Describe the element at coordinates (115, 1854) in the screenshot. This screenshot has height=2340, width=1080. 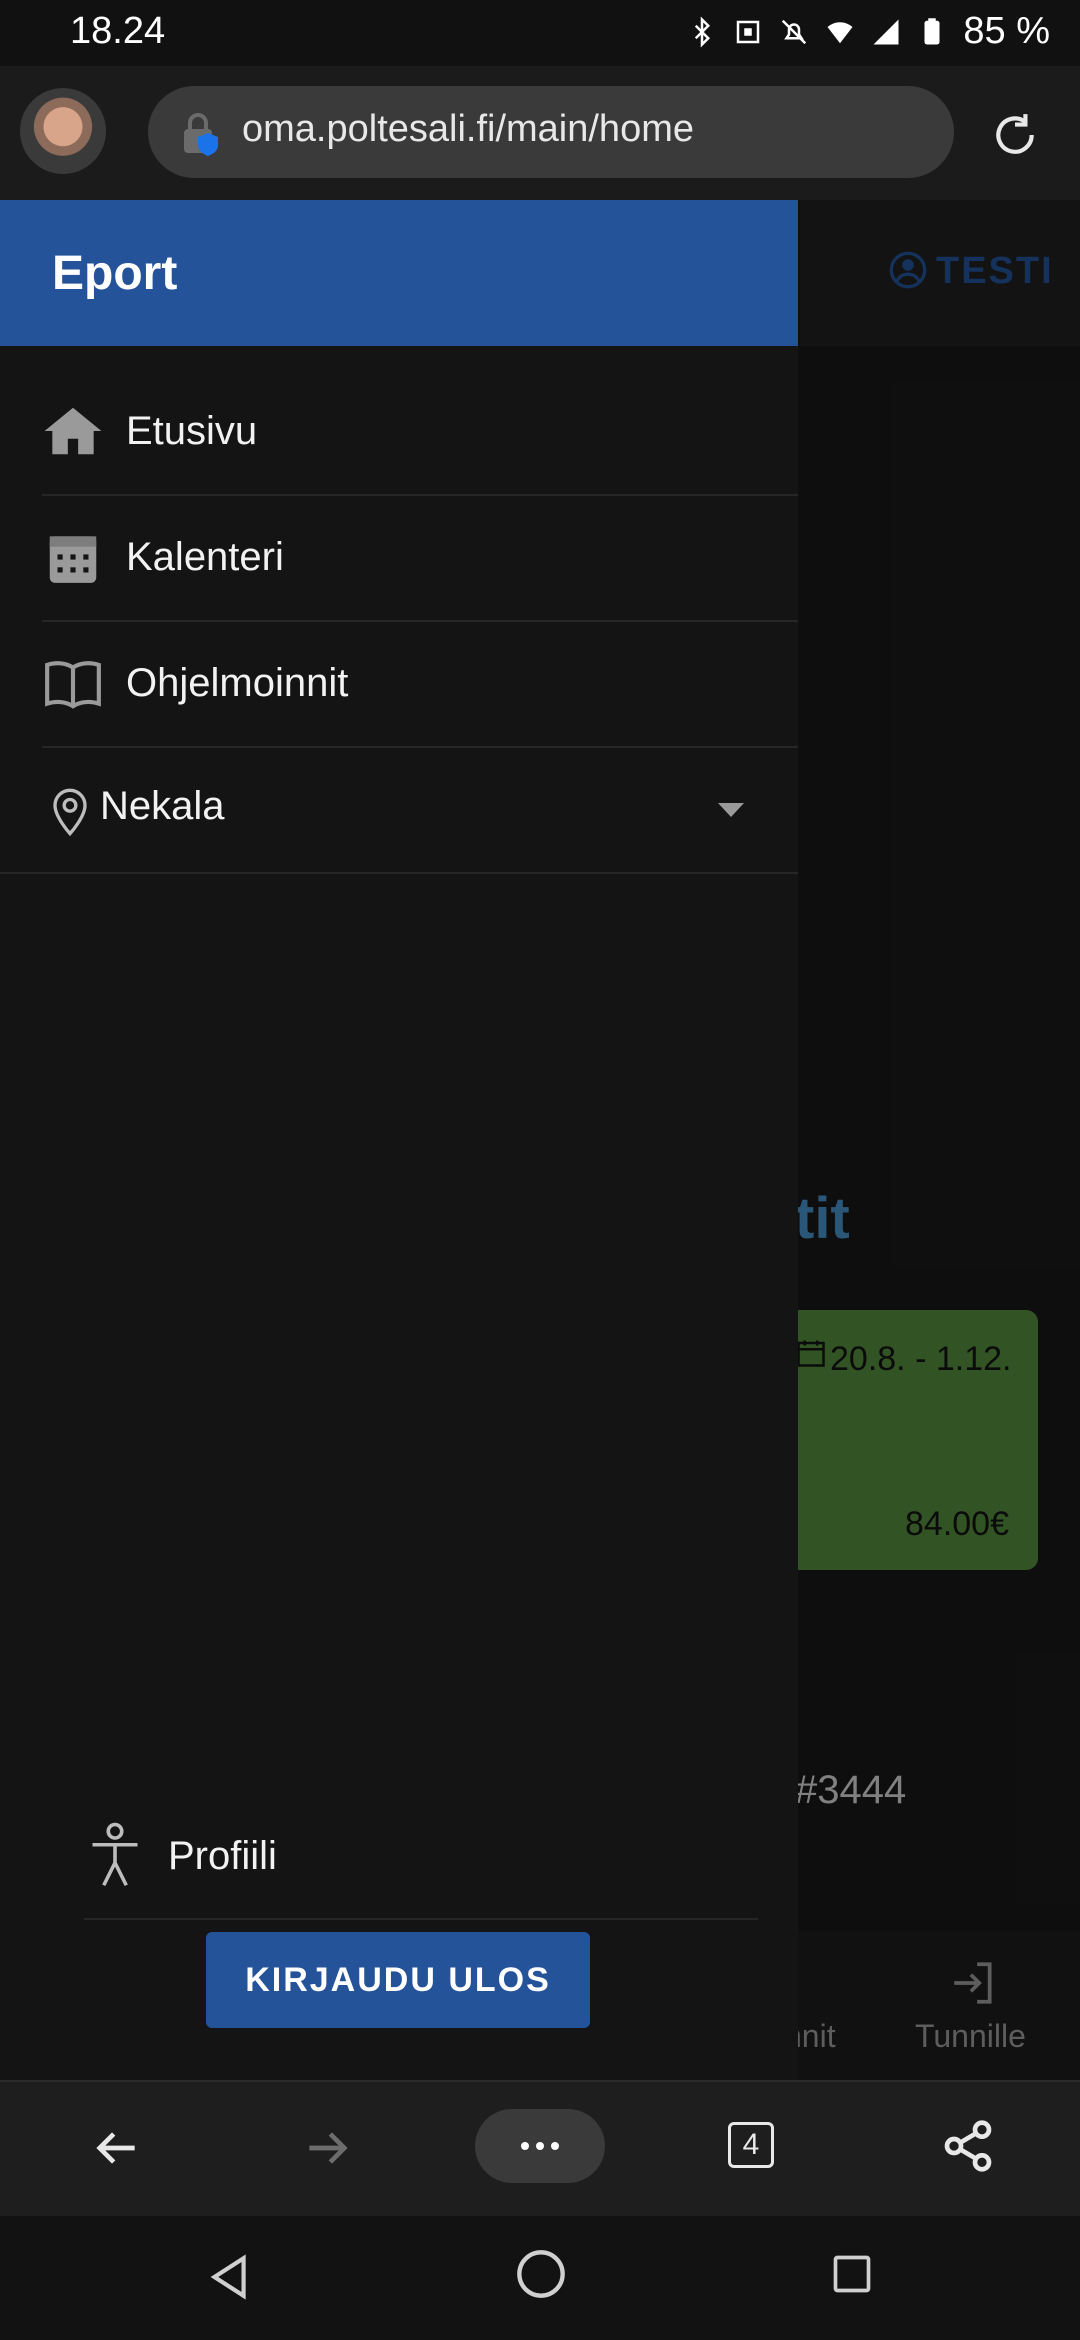
I see `person-accessibility-icon` at that location.